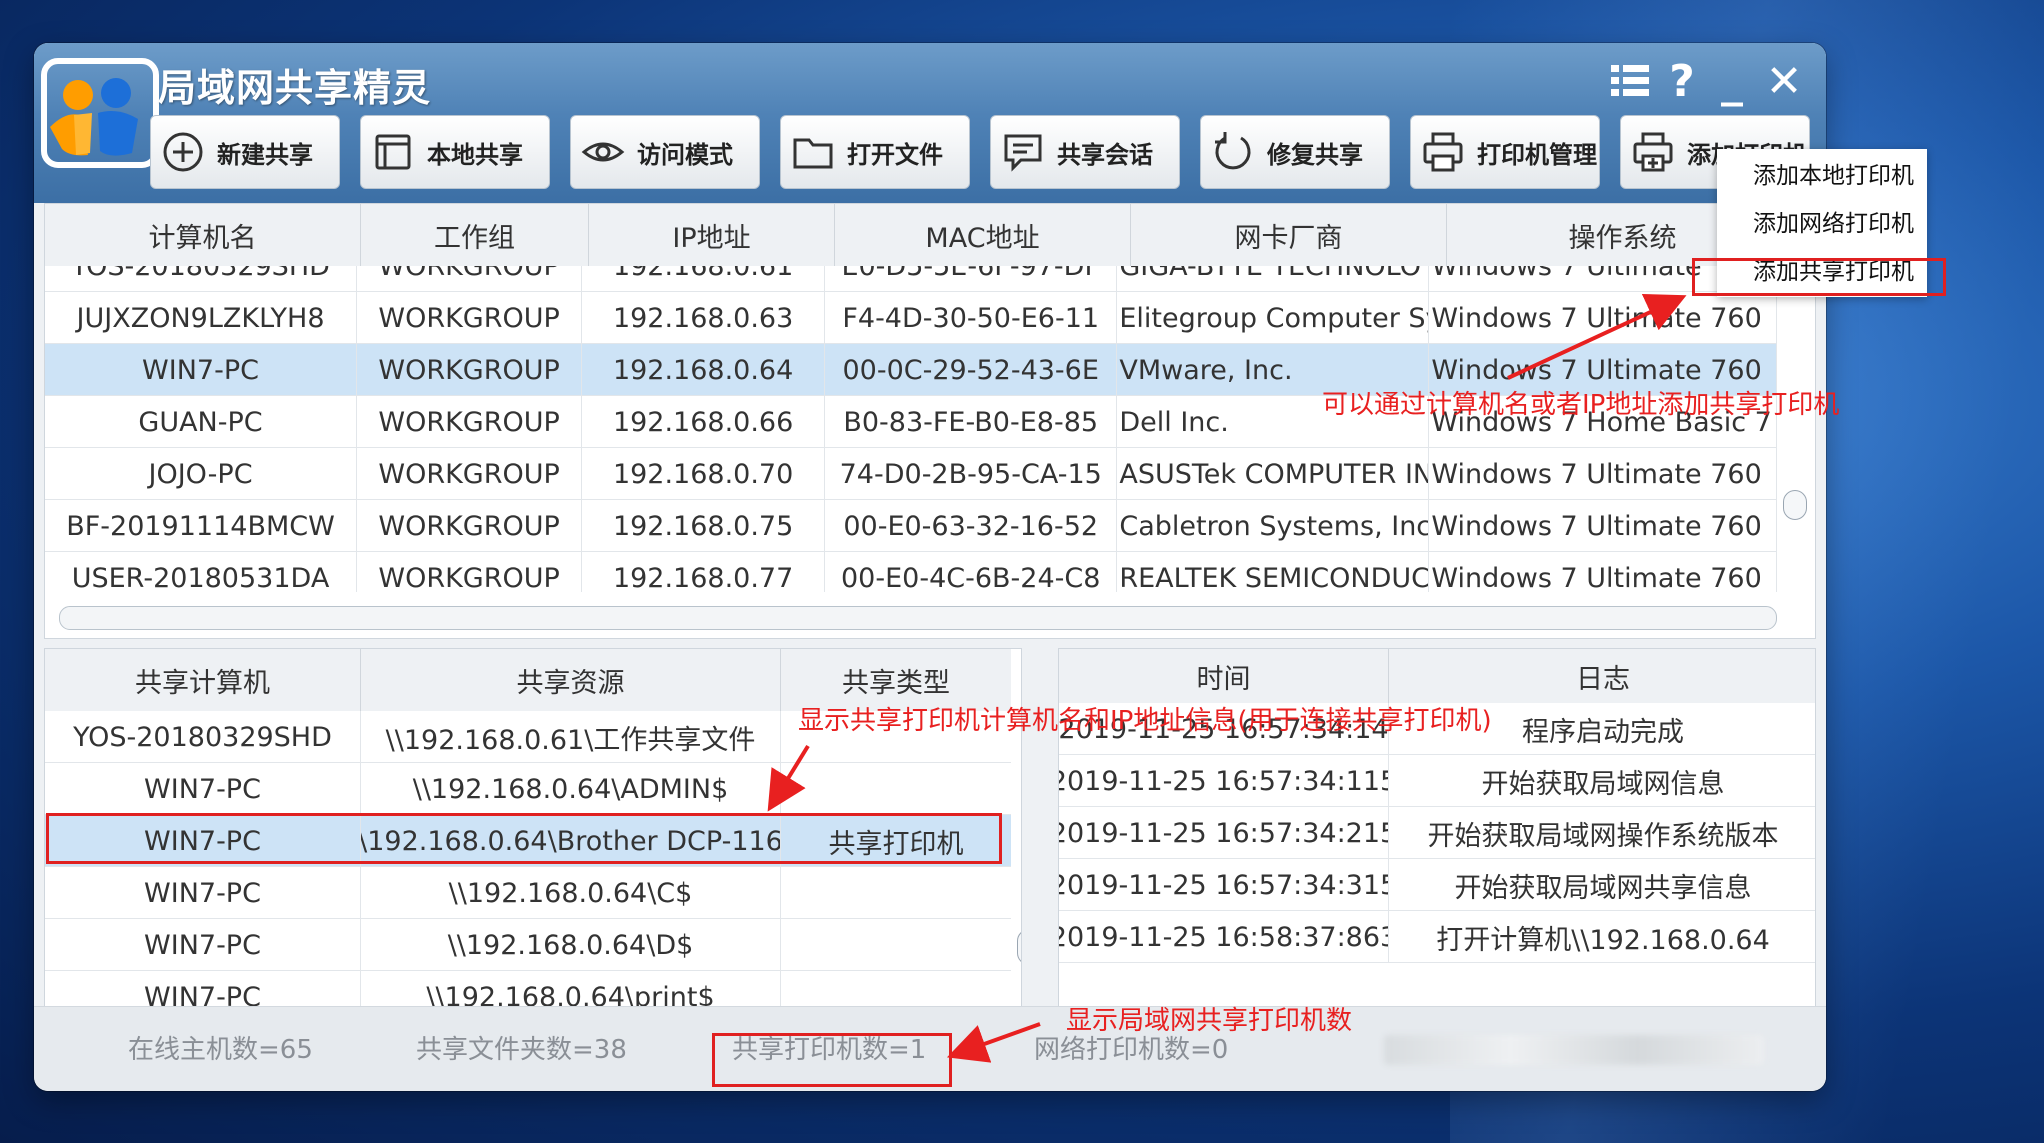 This screenshot has width=2044, height=1143. I want to click on printer-manage-button: 打印机管理, so click(1505, 152).